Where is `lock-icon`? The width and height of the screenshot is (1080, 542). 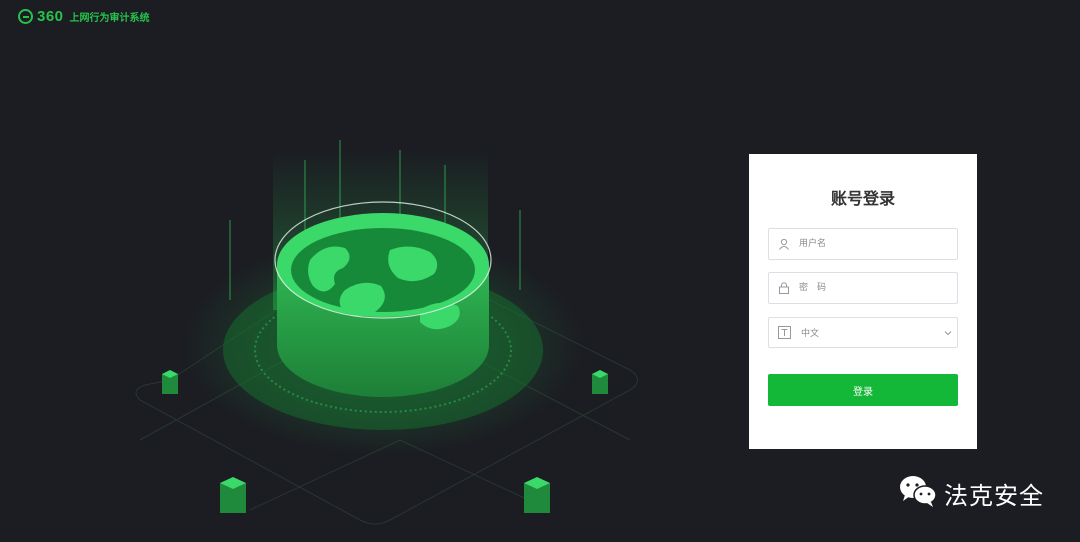
lock-icon is located at coordinates (784, 288).